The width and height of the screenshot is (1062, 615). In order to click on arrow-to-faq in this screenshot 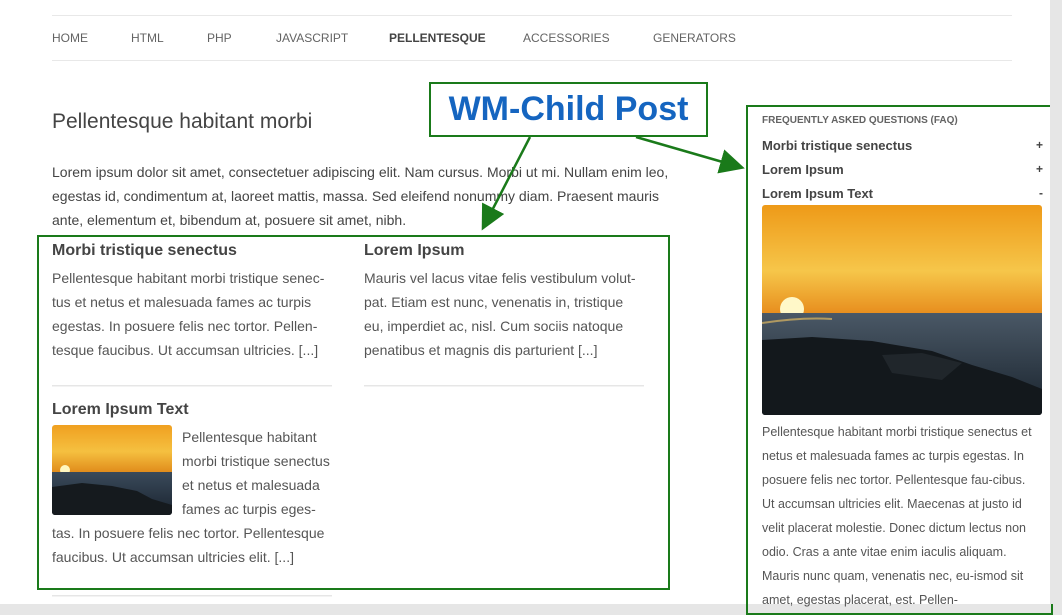, I will do `click(690, 154)`.